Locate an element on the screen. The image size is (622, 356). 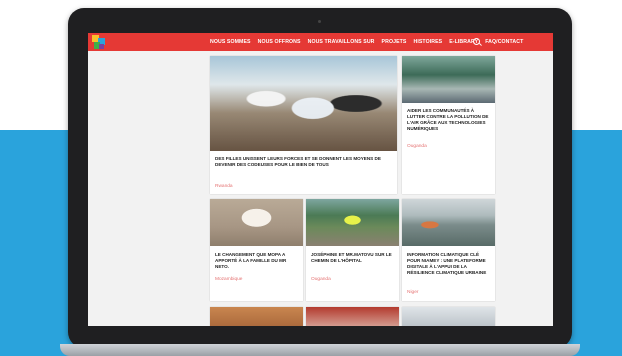
menu-item-faq-contact: FAQ/CONTACT is located at coordinates (504, 42).